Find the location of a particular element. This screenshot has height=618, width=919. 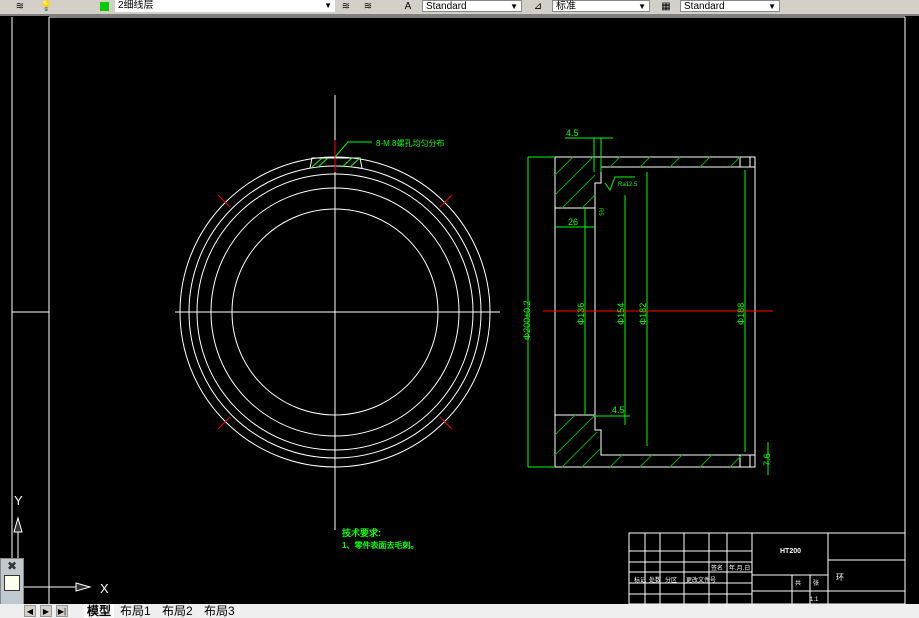

tab-model: 模型 is located at coordinates (99, 611).